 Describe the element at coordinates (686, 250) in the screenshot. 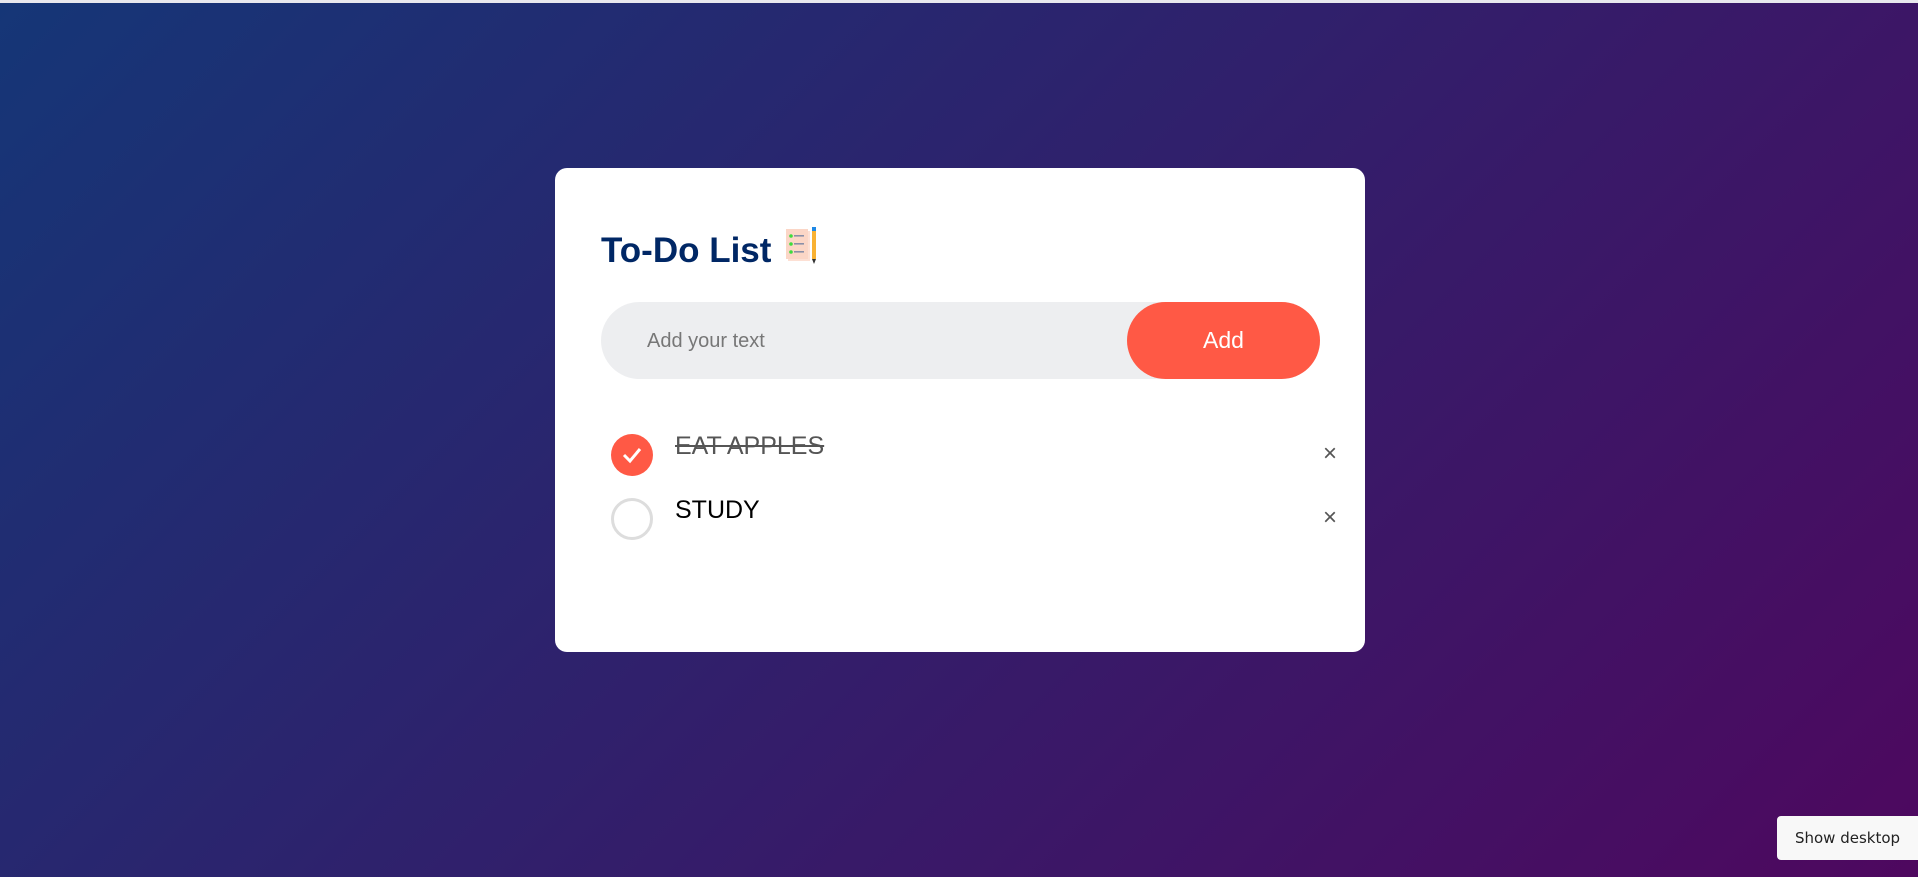

I see `title-text: To-Do List` at that location.